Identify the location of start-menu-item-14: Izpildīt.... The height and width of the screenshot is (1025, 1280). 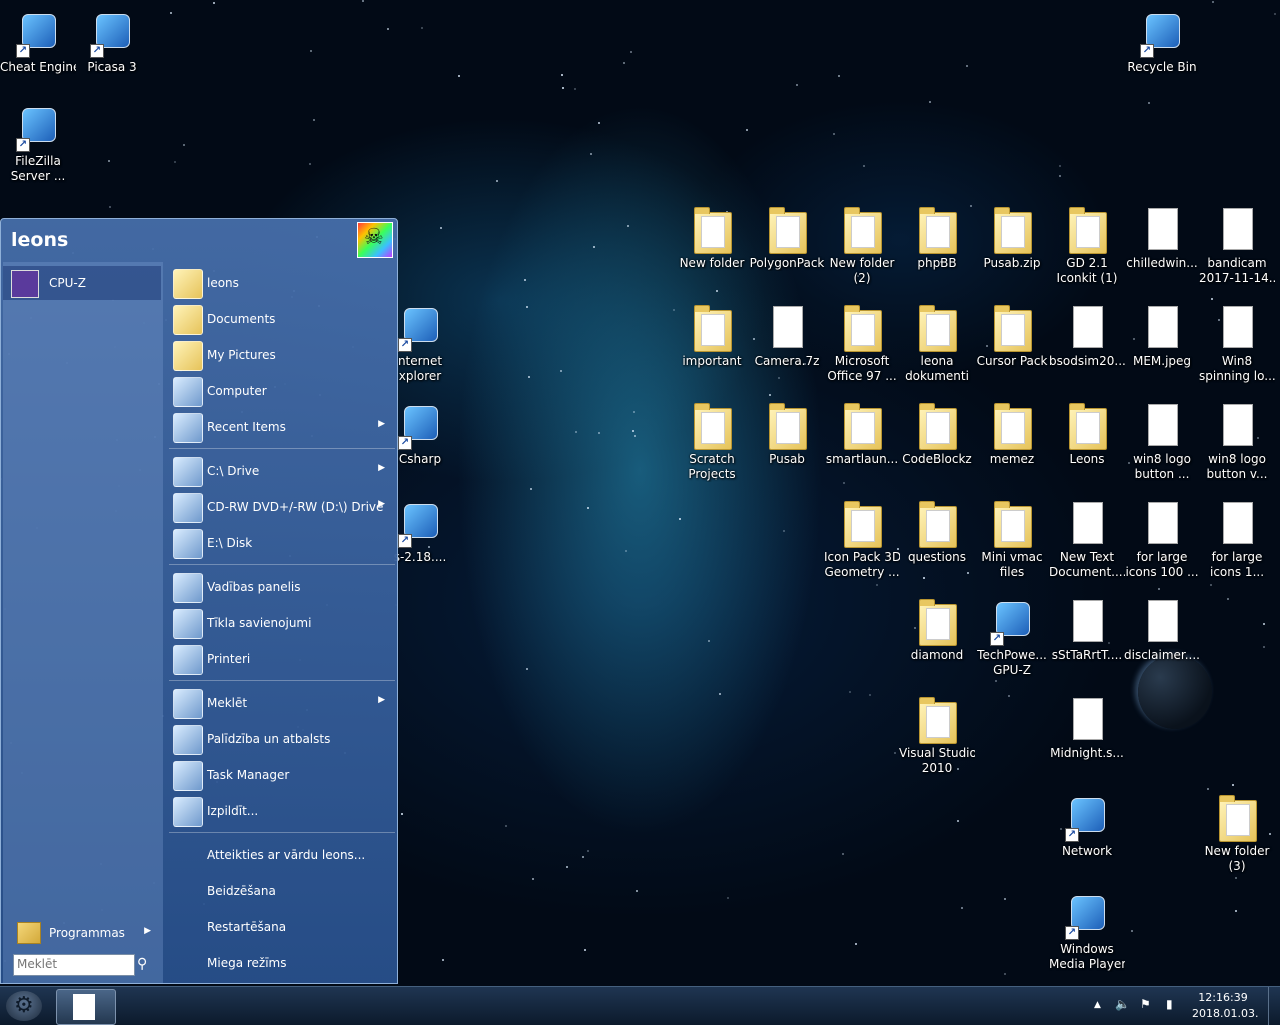
(281, 811).